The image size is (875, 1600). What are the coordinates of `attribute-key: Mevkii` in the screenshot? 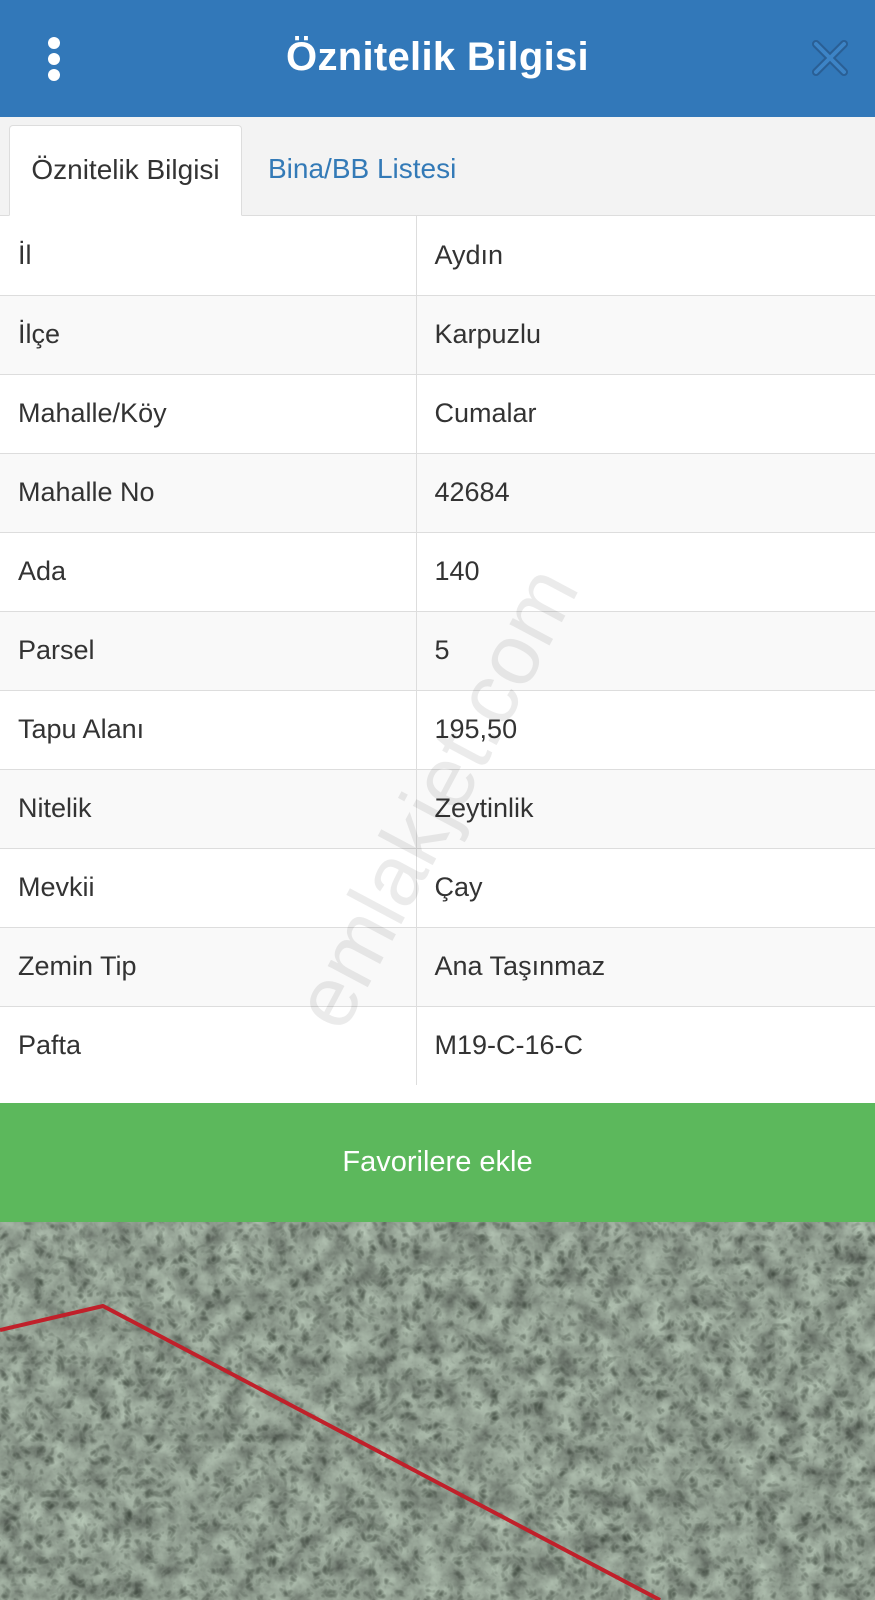 It's located at (208, 887).